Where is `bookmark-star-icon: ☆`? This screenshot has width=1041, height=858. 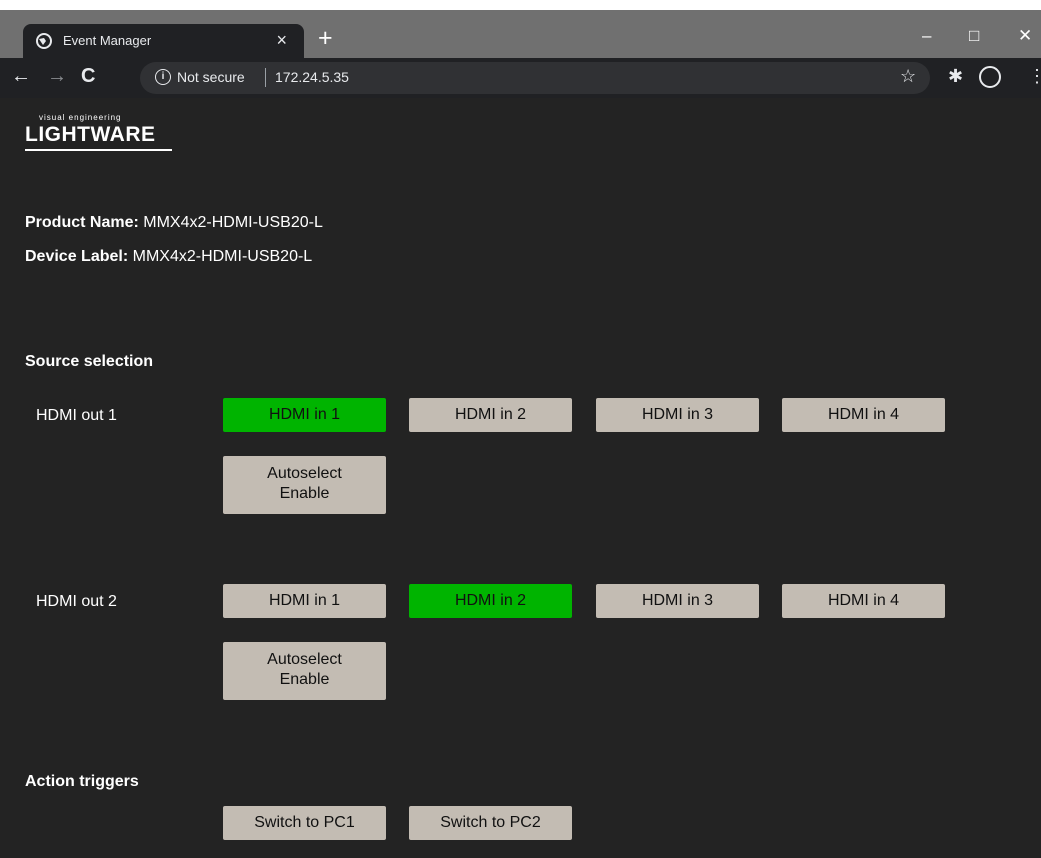
bookmark-star-icon: ☆ is located at coordinates (908, 76).